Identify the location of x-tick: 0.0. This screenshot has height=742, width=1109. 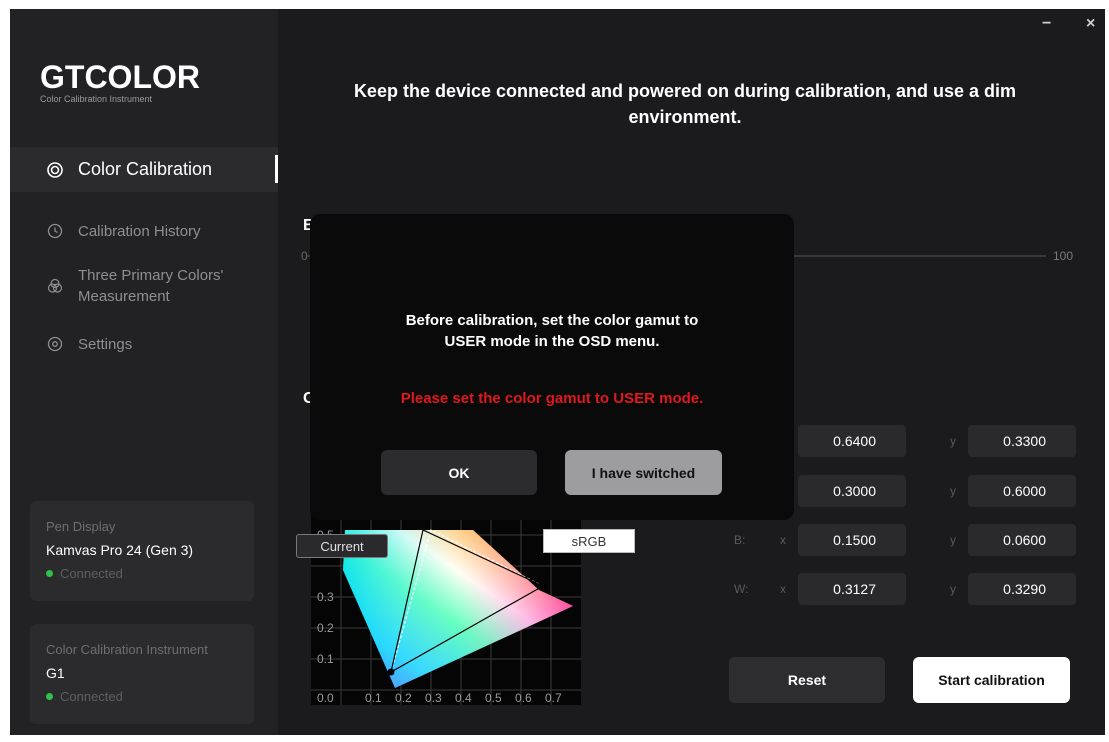
(325, 698).